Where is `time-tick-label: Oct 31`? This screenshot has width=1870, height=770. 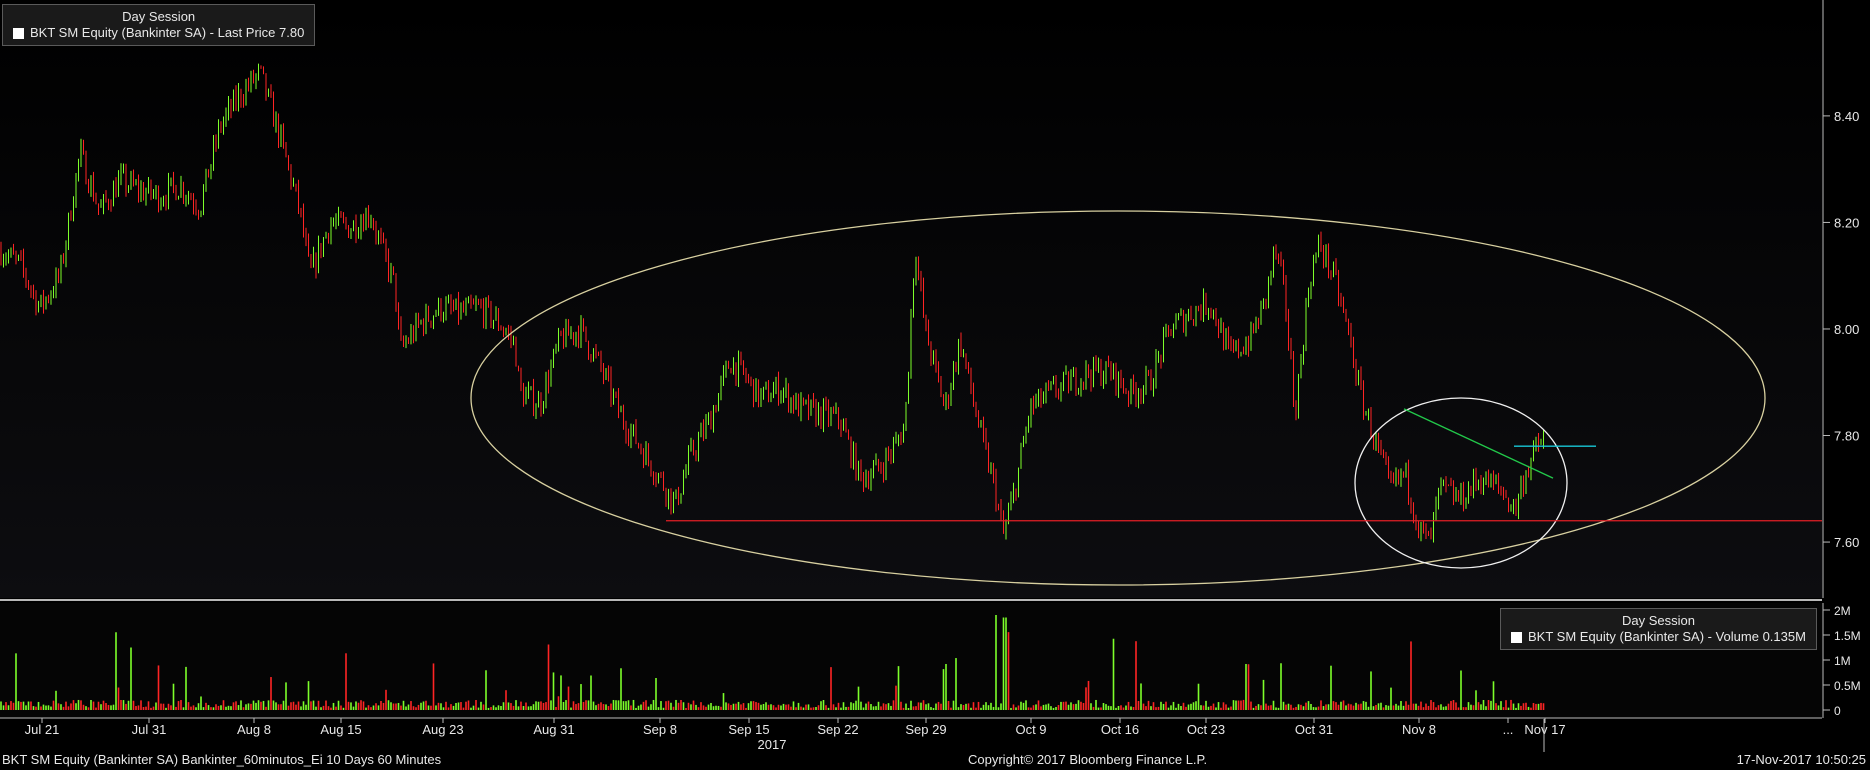
time-tick-label: Oct 31 is located at coordinates (1314, 729).